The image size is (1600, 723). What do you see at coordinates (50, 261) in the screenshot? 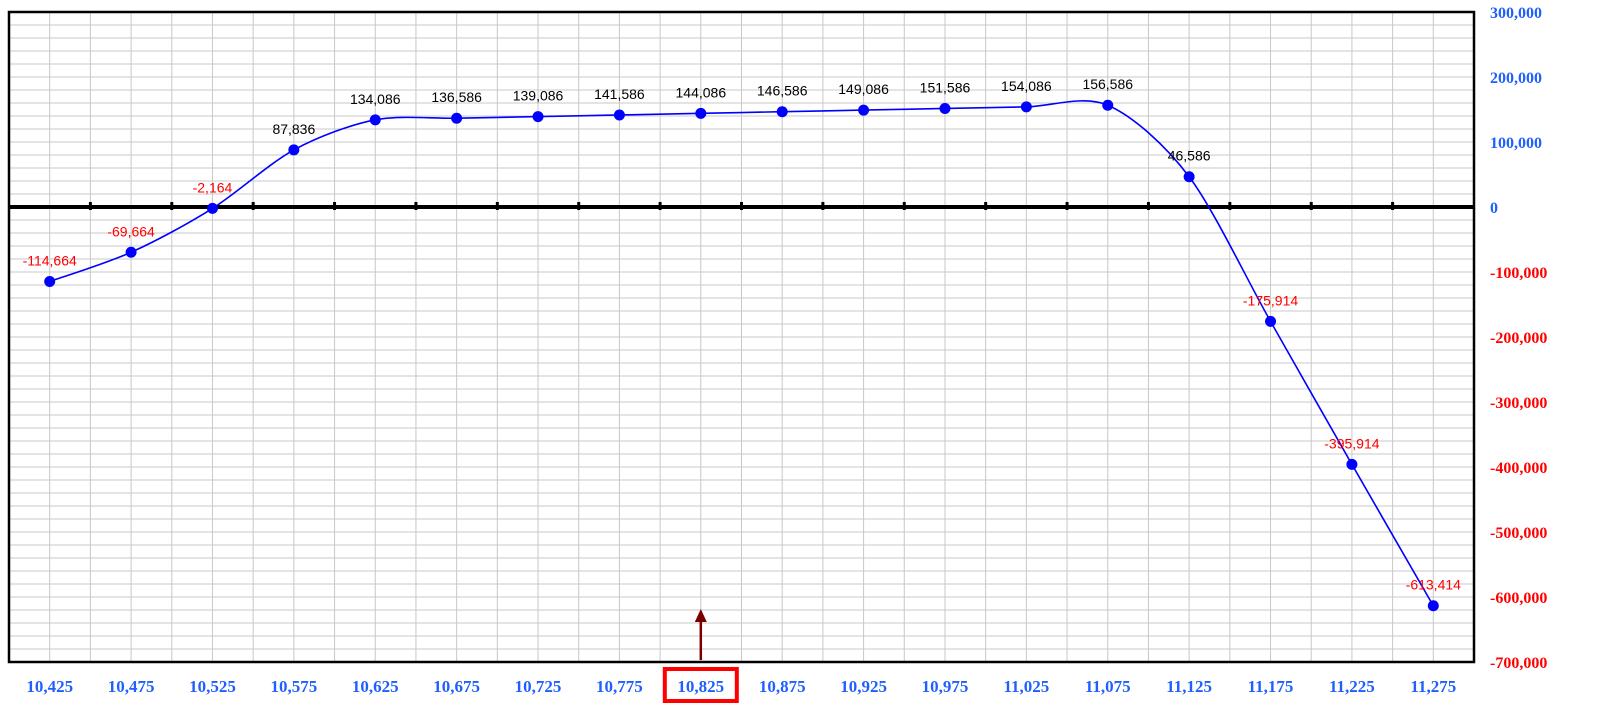
I see `data-label: -114,664` at bounding box center [50, 261].